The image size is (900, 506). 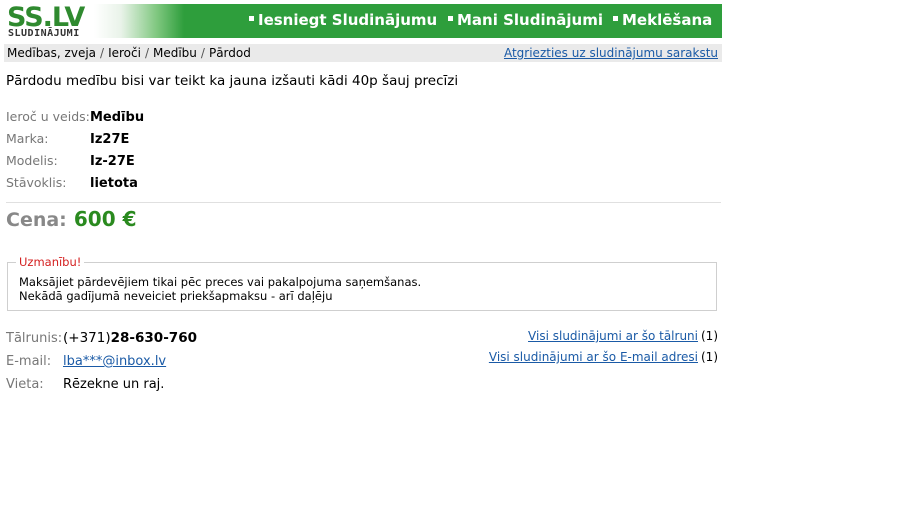 I want to click on warning-title: Uzmanību!, so click(x=50, y=262).